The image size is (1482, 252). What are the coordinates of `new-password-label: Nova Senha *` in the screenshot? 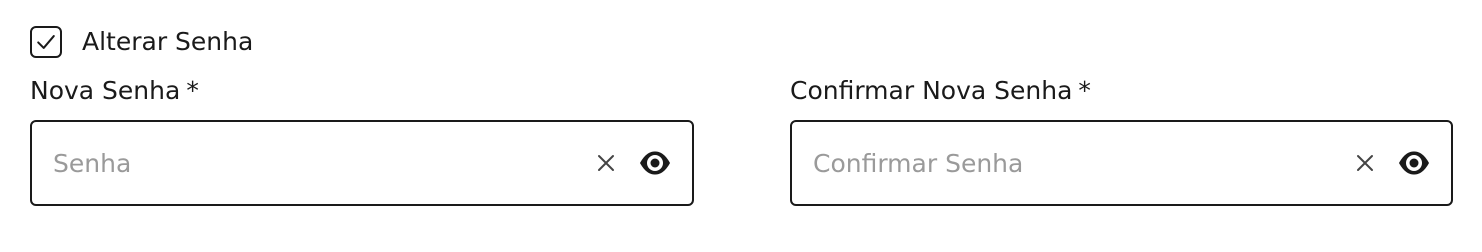 It's located at (362, 91).